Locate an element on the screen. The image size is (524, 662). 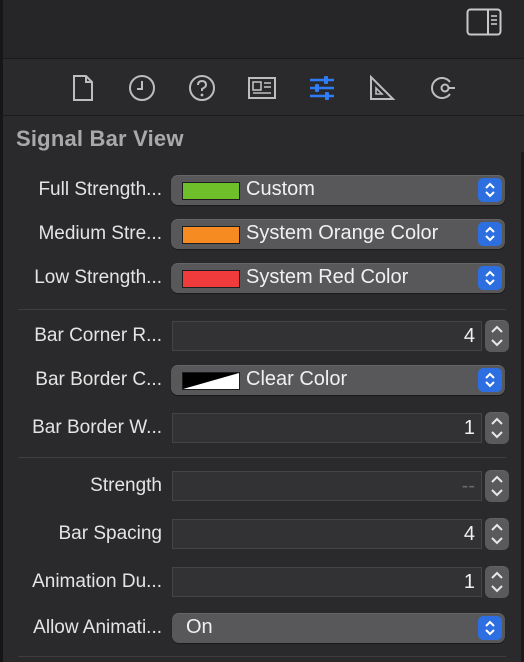
medium-strength-color-popup: System Orange Color is located at coordinates (338, 234).